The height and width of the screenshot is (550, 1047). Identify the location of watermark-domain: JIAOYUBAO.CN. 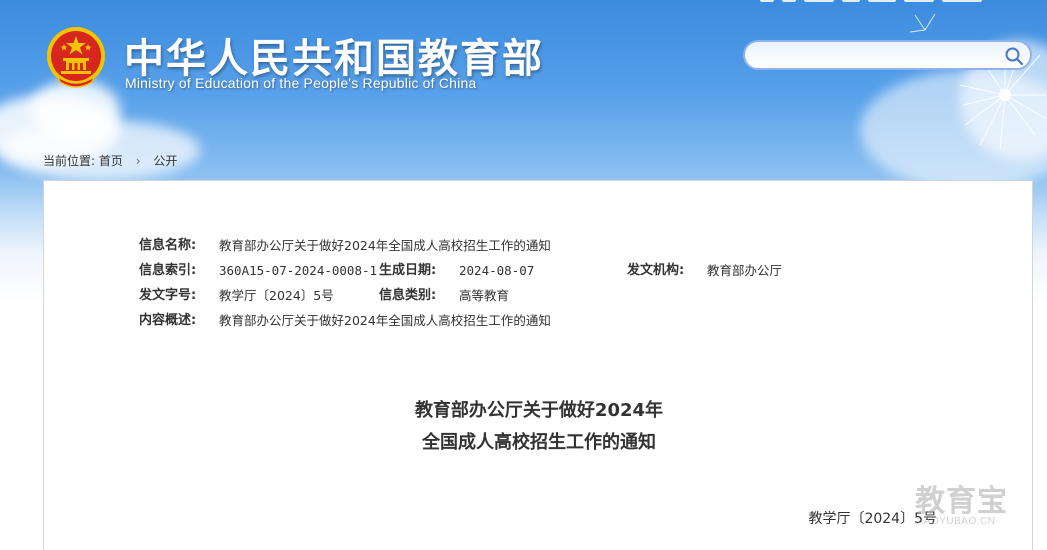
(955, 521).